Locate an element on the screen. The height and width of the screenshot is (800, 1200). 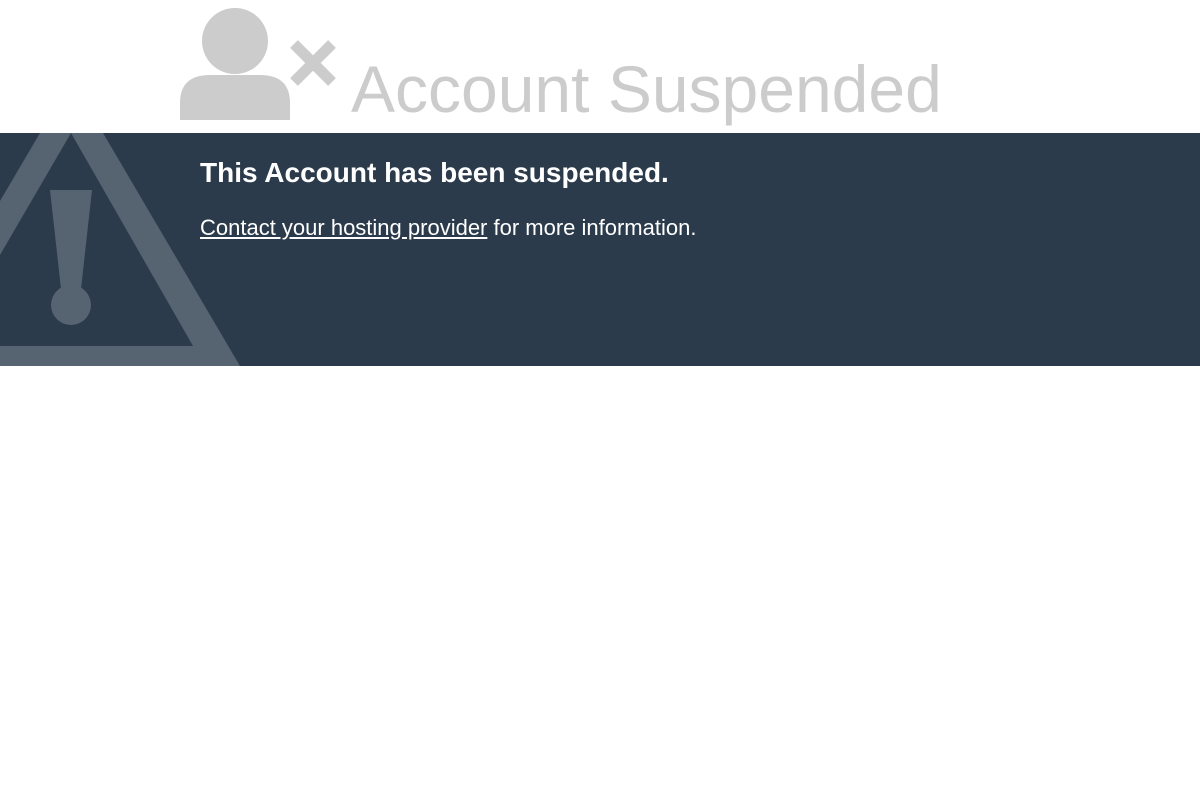
suspension-heading: This Account has been suspended. is located at coordinates (434, 172).